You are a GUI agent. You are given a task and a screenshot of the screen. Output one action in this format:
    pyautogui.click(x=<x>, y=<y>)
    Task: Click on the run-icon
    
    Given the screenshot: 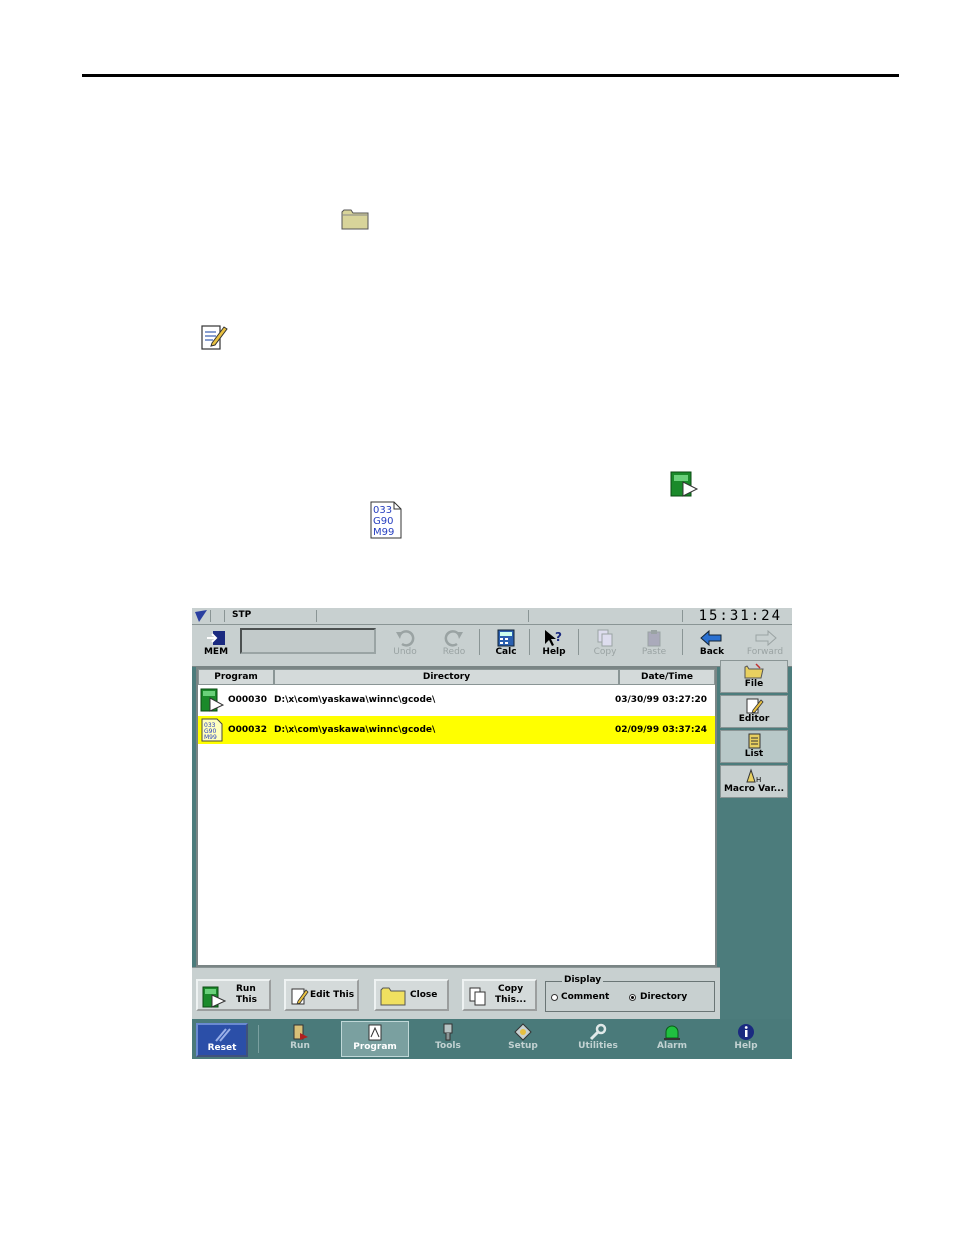 What is the action you would take?
    pyautogui.click(x=300, y=1032)
    